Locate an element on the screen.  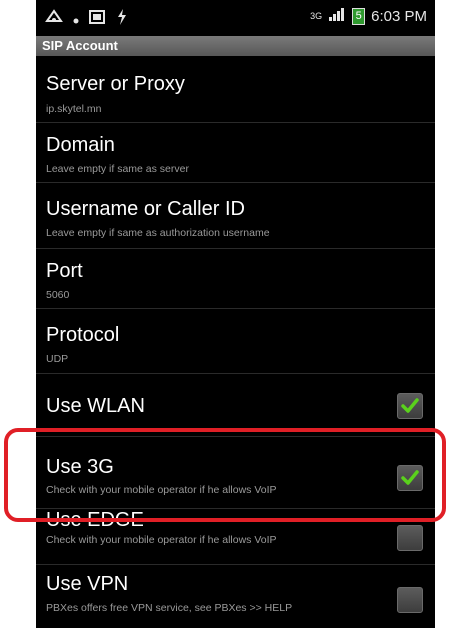
use-wlan-checkbox is located at coordinates (410, 406).